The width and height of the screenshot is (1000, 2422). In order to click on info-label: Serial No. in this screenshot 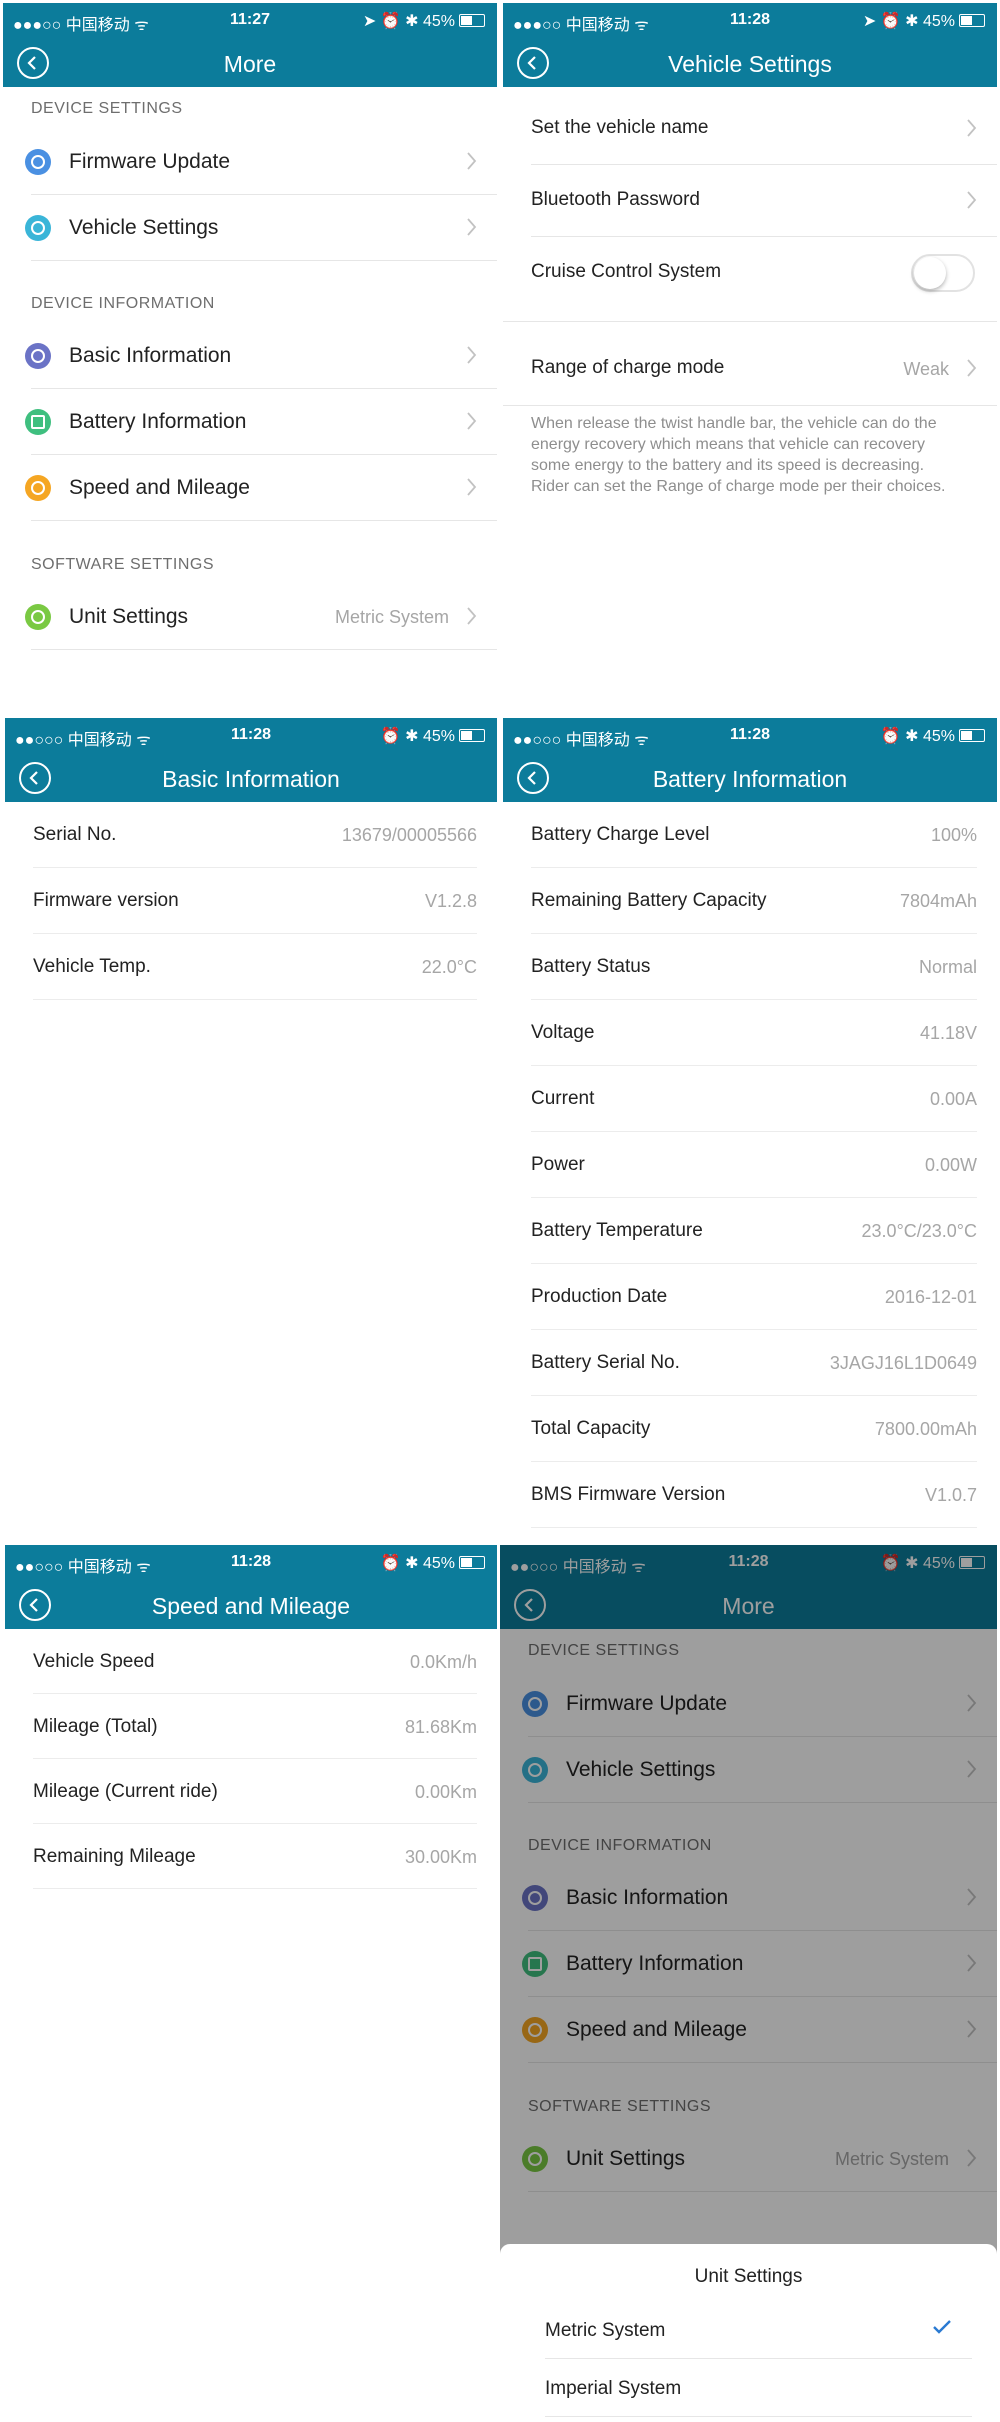, I will do `click(75, 834)`.